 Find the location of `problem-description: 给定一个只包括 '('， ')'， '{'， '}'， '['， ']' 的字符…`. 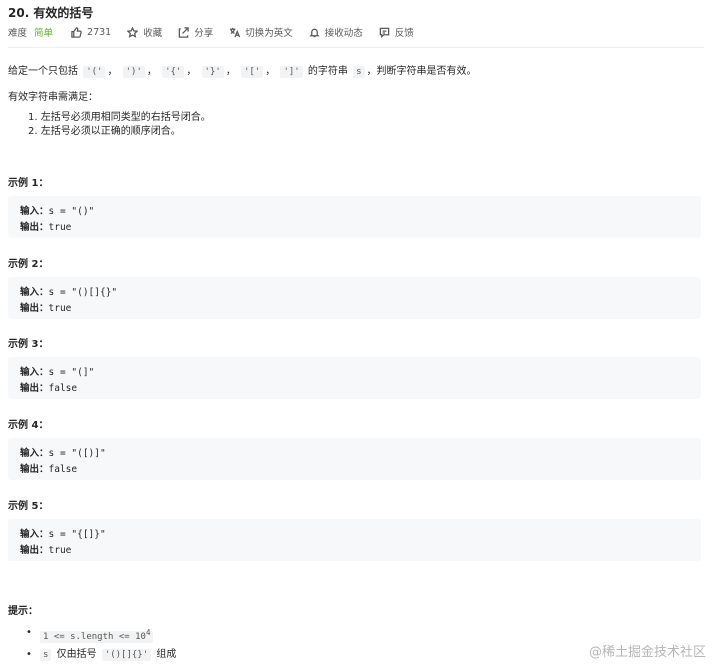

problem-description: 给定一个只包括 '('， ')'， '{'， '}'， '['， ']' 的字符… is located at coordinates (242, 72).